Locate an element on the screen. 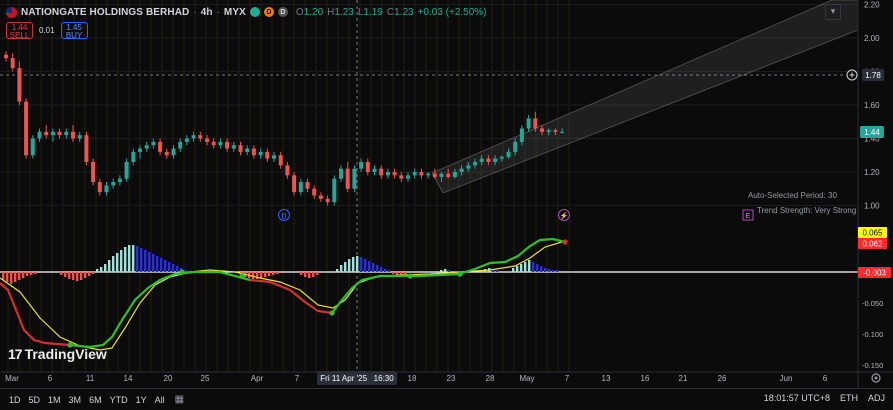  clock-display: 18:01:57 UTC+8 is located at coordinates (797, 398).